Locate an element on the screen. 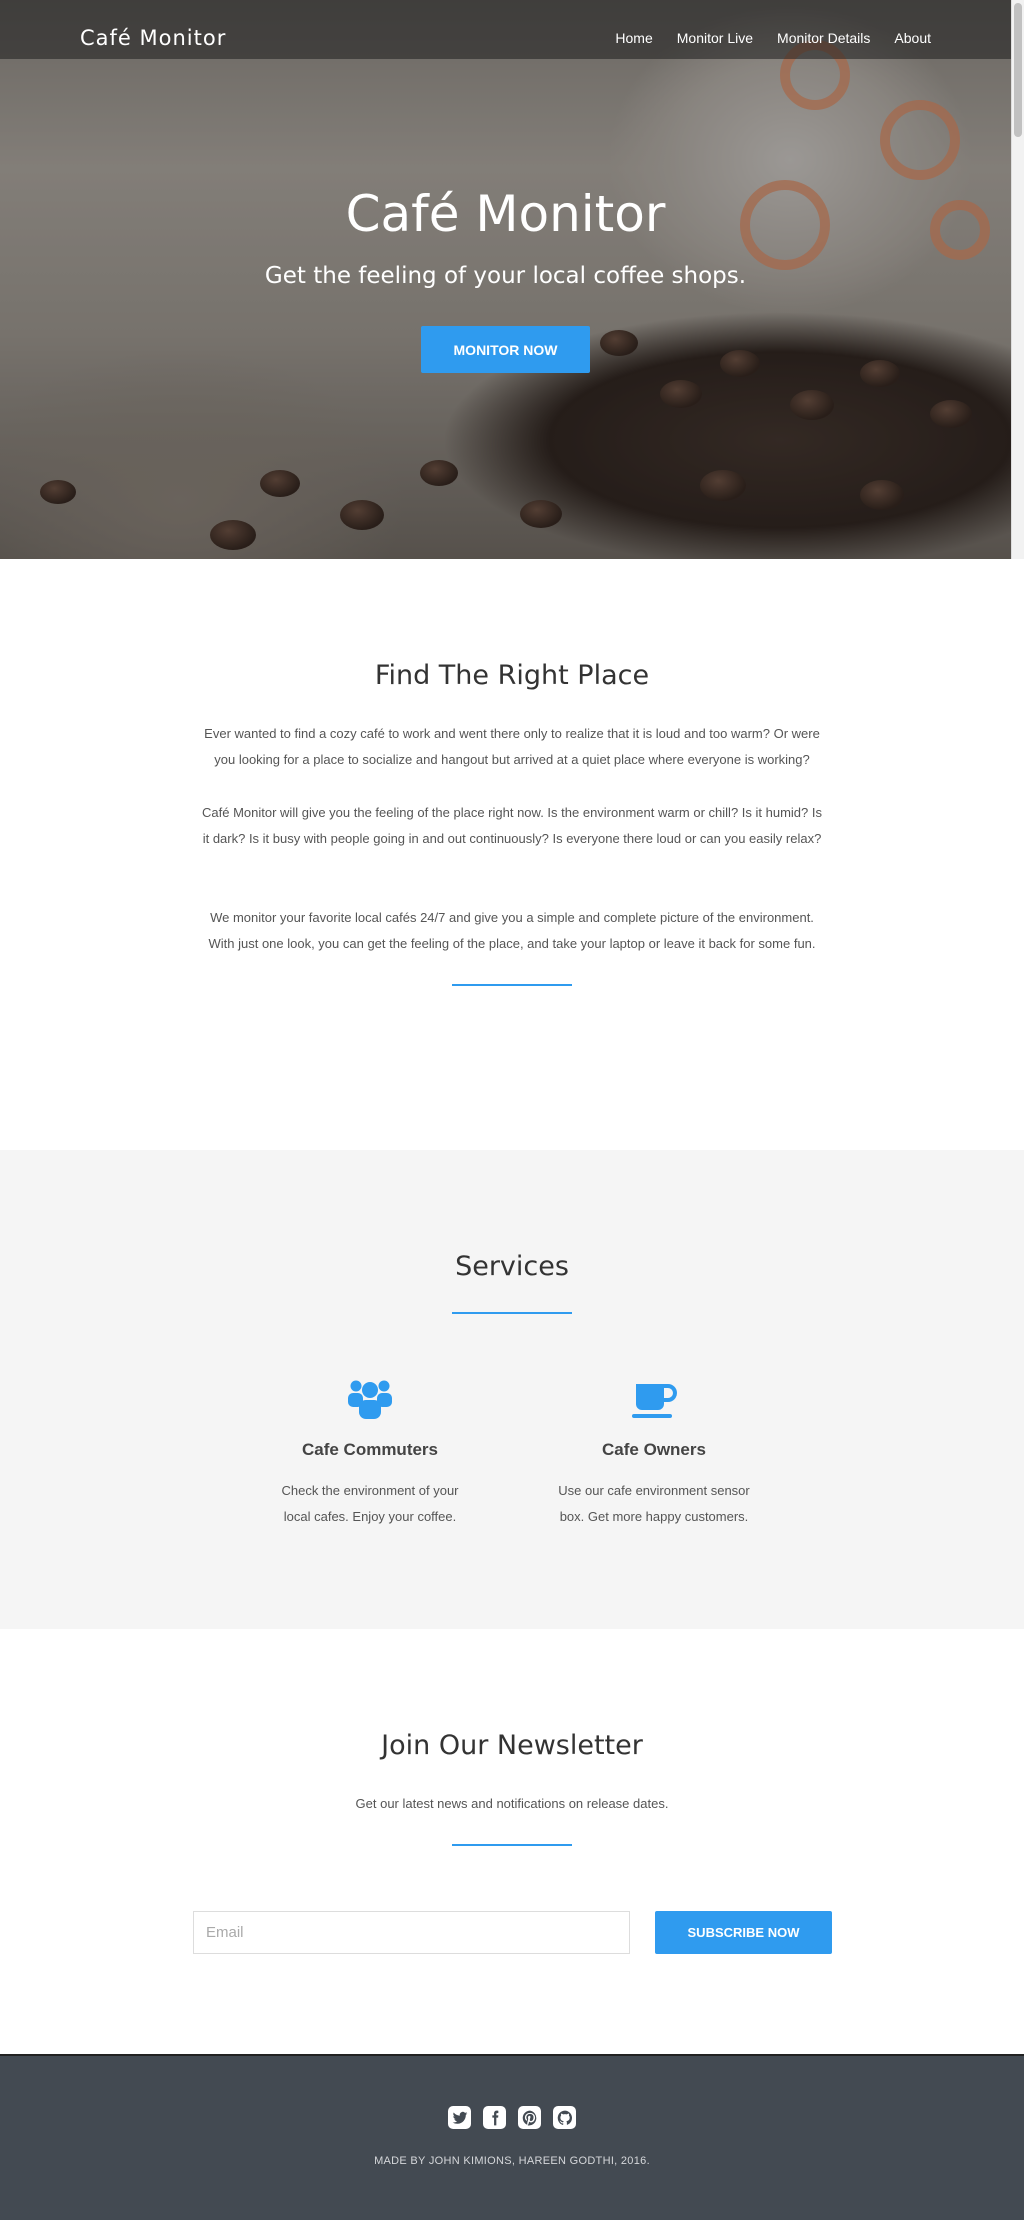 The height and width of the screenshot is (2220, 1024). twitter-icon is located at coordinates (459, 2117).